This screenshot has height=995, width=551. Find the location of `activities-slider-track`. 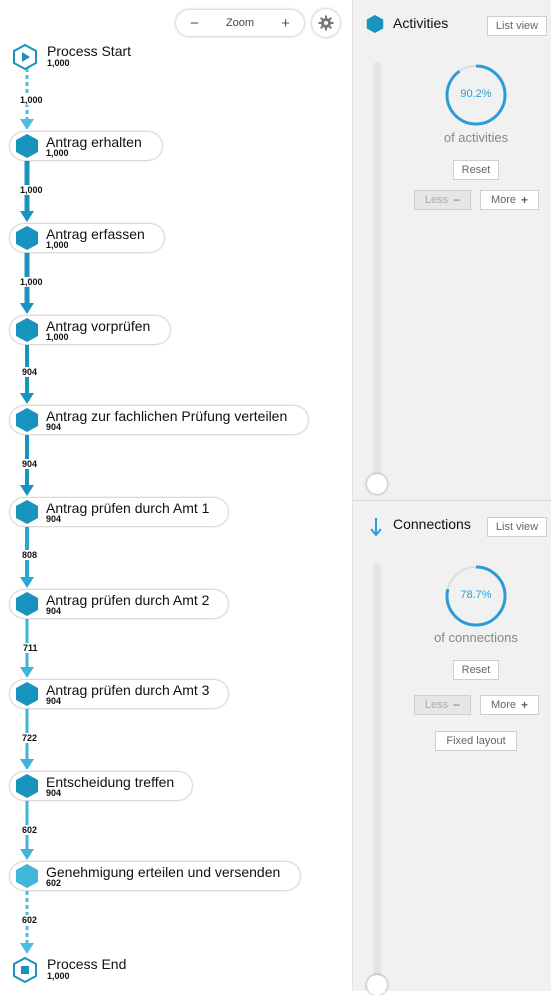

activities-slider-track is located at coordinates (377, 272).